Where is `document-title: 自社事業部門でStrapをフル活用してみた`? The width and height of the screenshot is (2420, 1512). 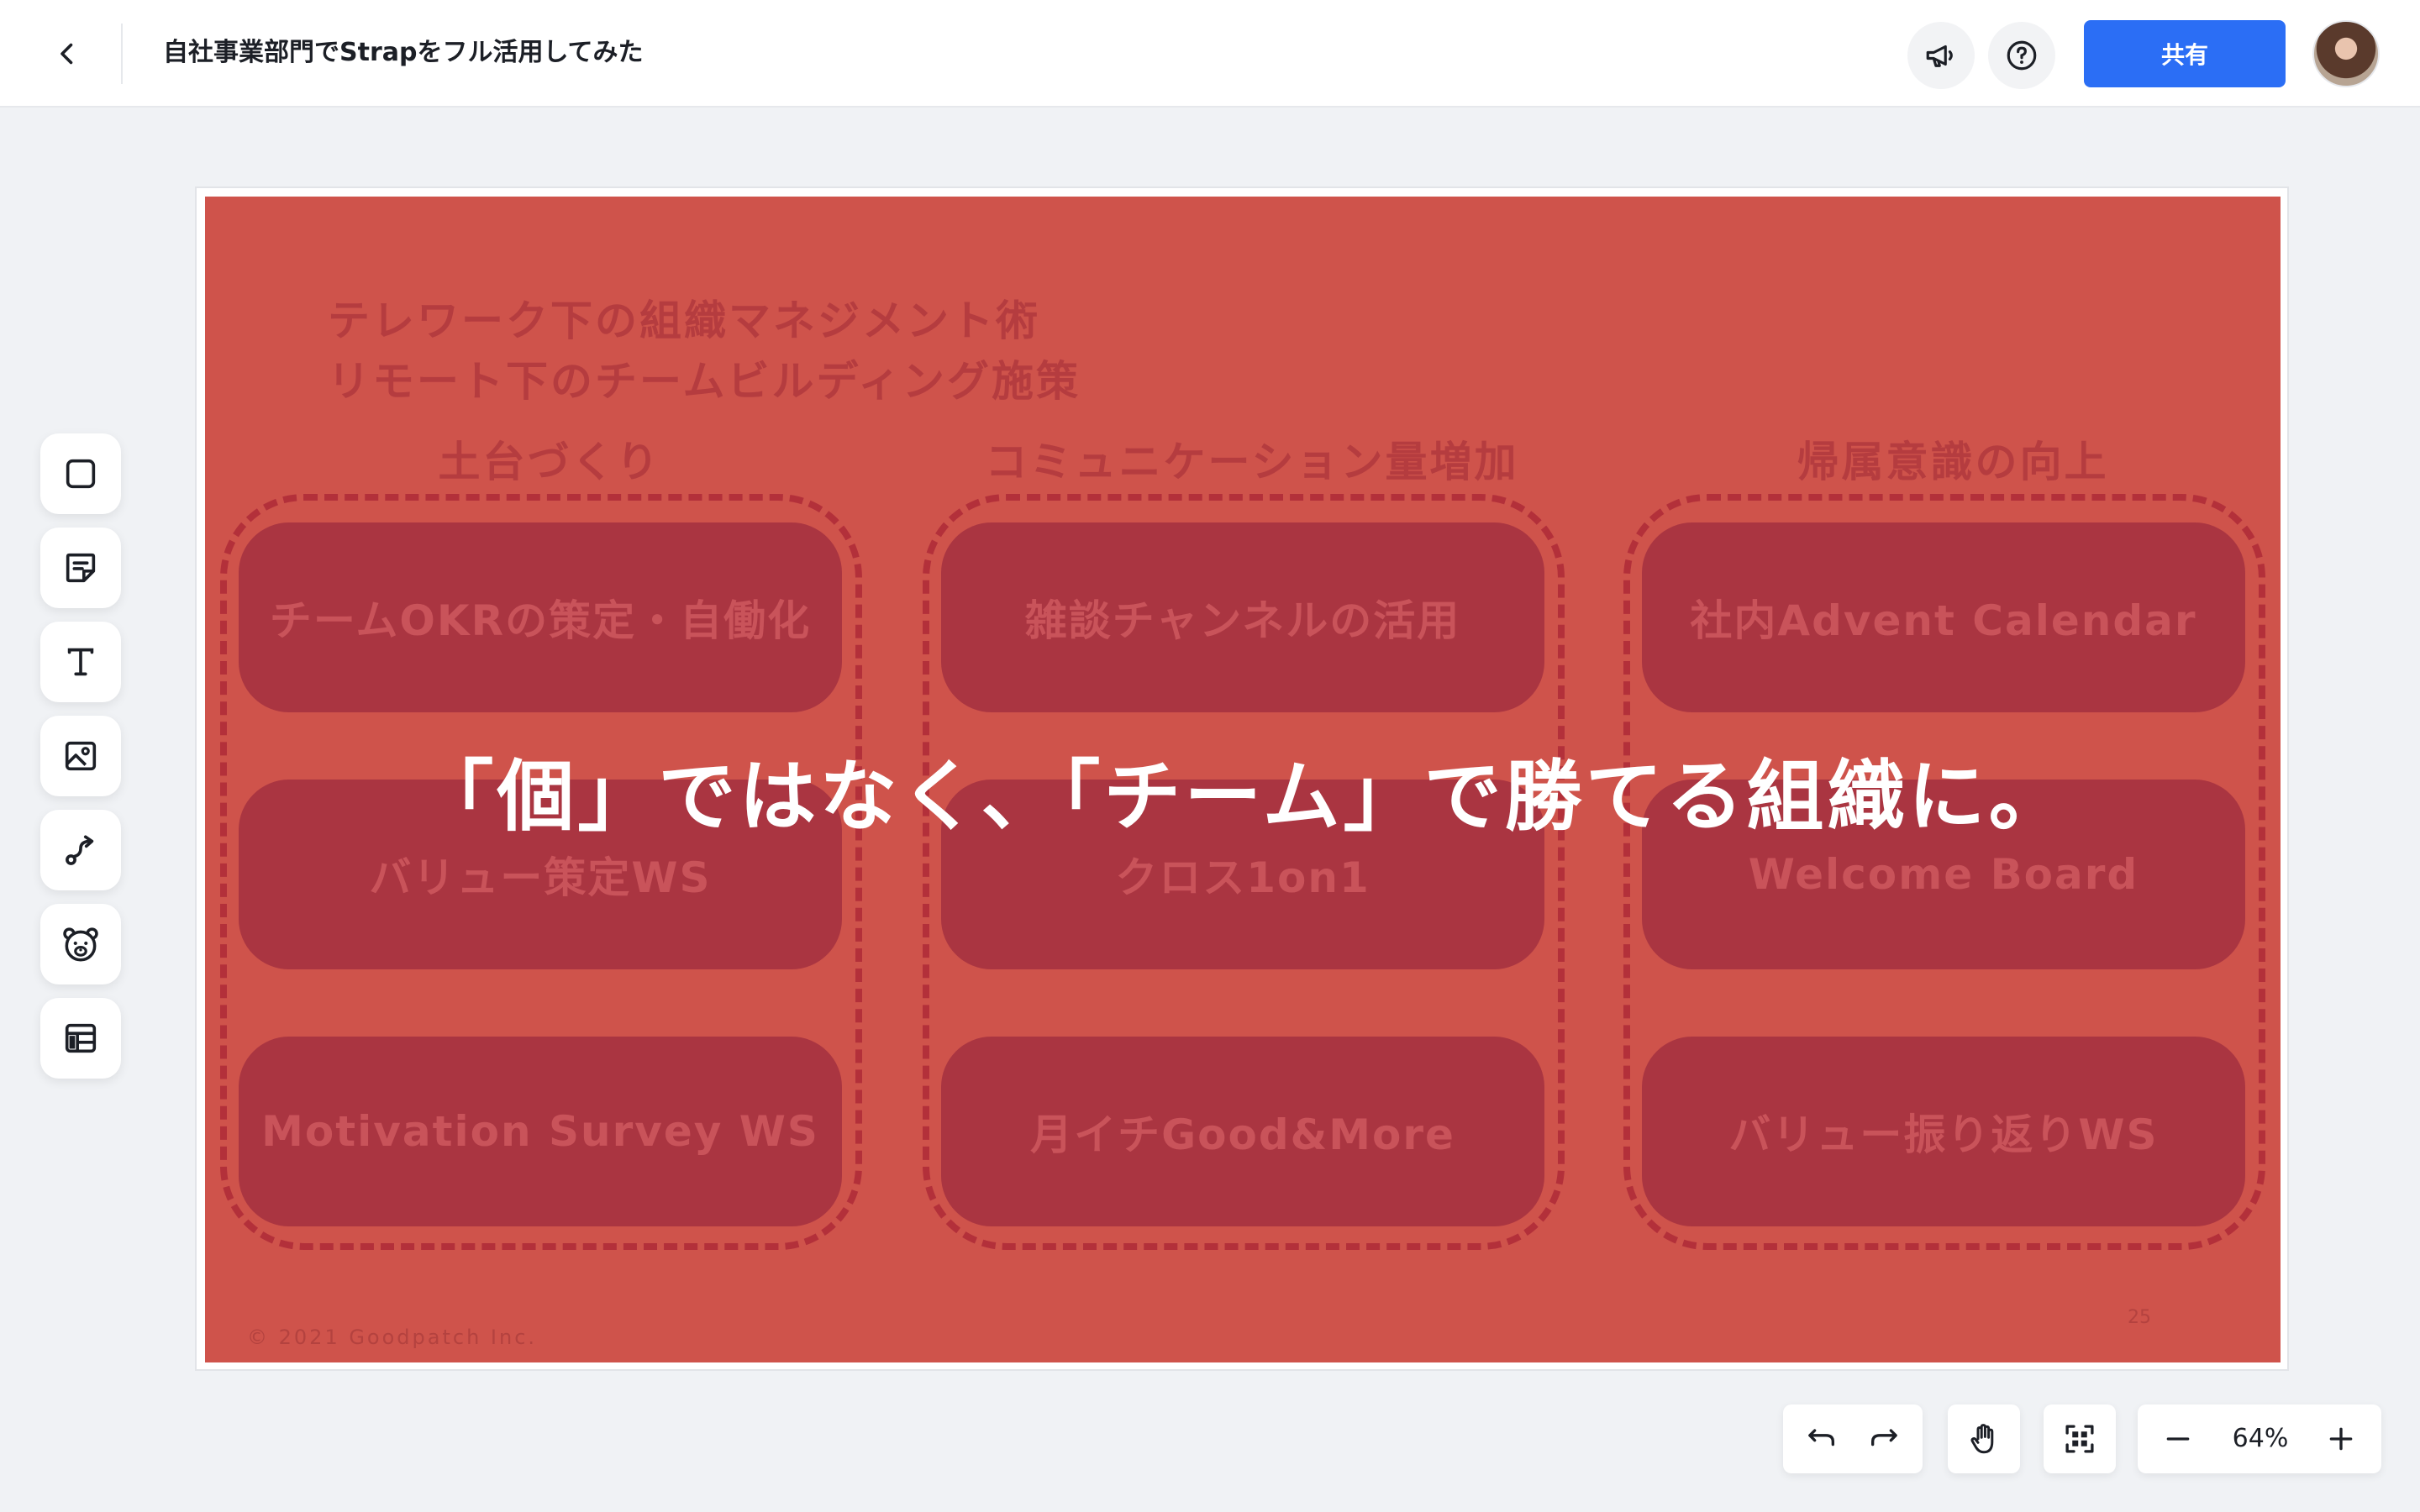
document-title: 自社事業部門でStrapをフル活用してみた is located at coordinates (404, 53).